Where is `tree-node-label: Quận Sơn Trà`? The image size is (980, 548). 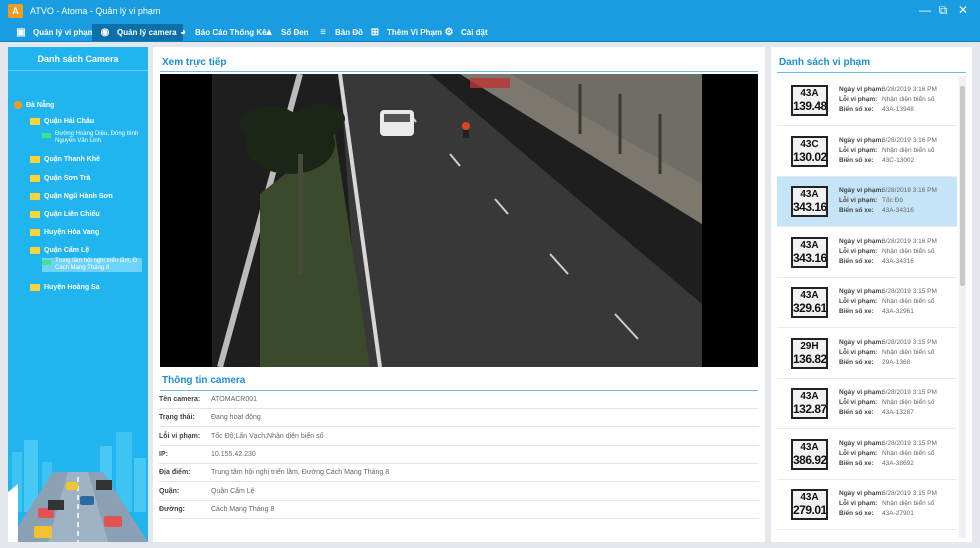 tree-node-label: Quận Sơn Trà is located at coordinates (67, 178).